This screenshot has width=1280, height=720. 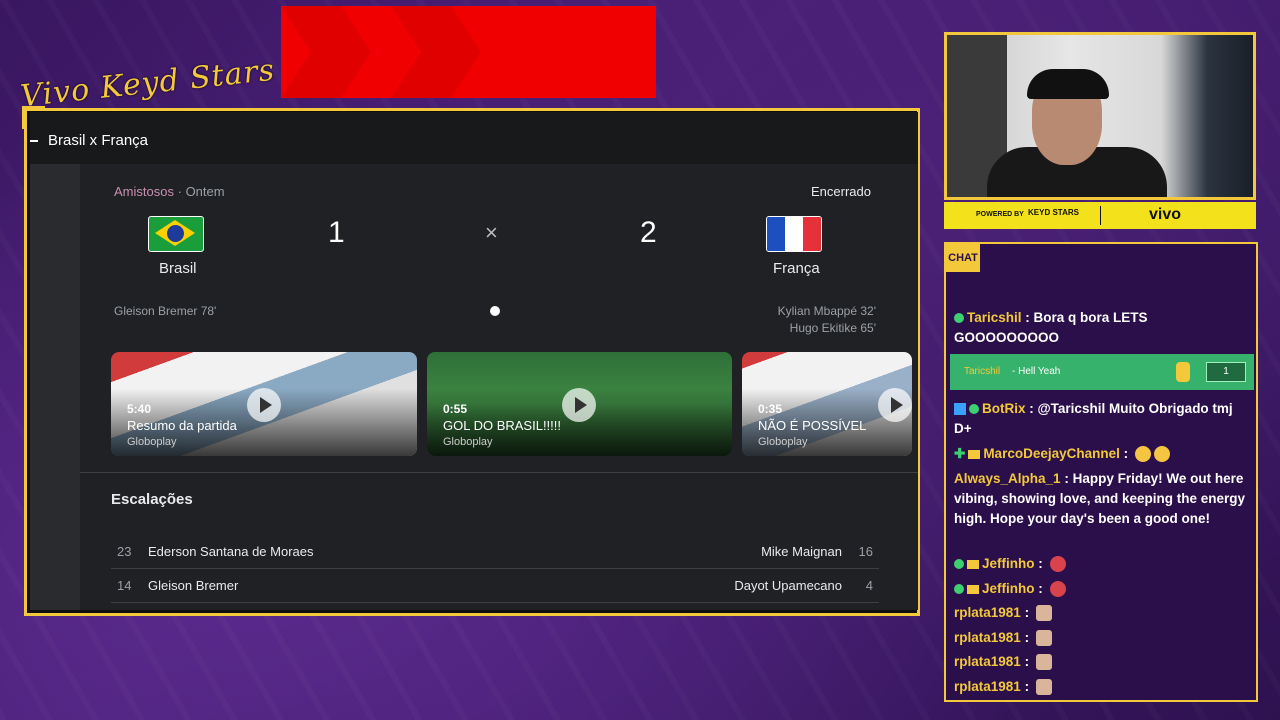 What do you see at coordinates (1057, 564) in the screenshot?
I see `heart-emote-icon` at bounding box center [1057, 564].